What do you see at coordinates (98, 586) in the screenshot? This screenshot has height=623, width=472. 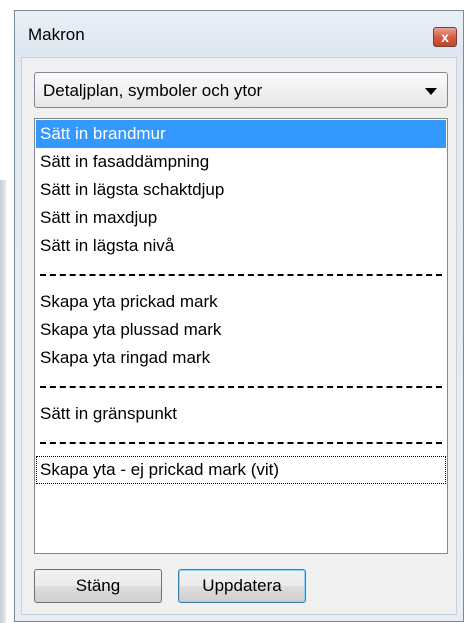 I see `close-button: Stäng` at bounding box center [98, 586].